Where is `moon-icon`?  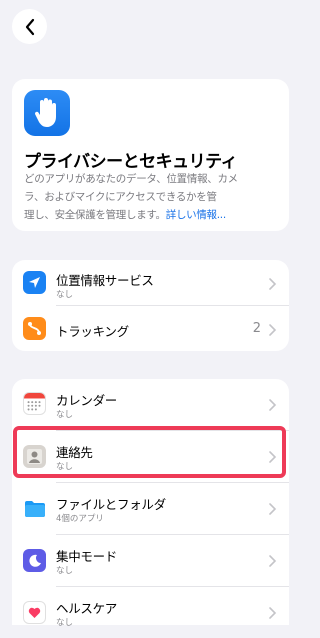 moon-icon is located at coordinates (34, 560).